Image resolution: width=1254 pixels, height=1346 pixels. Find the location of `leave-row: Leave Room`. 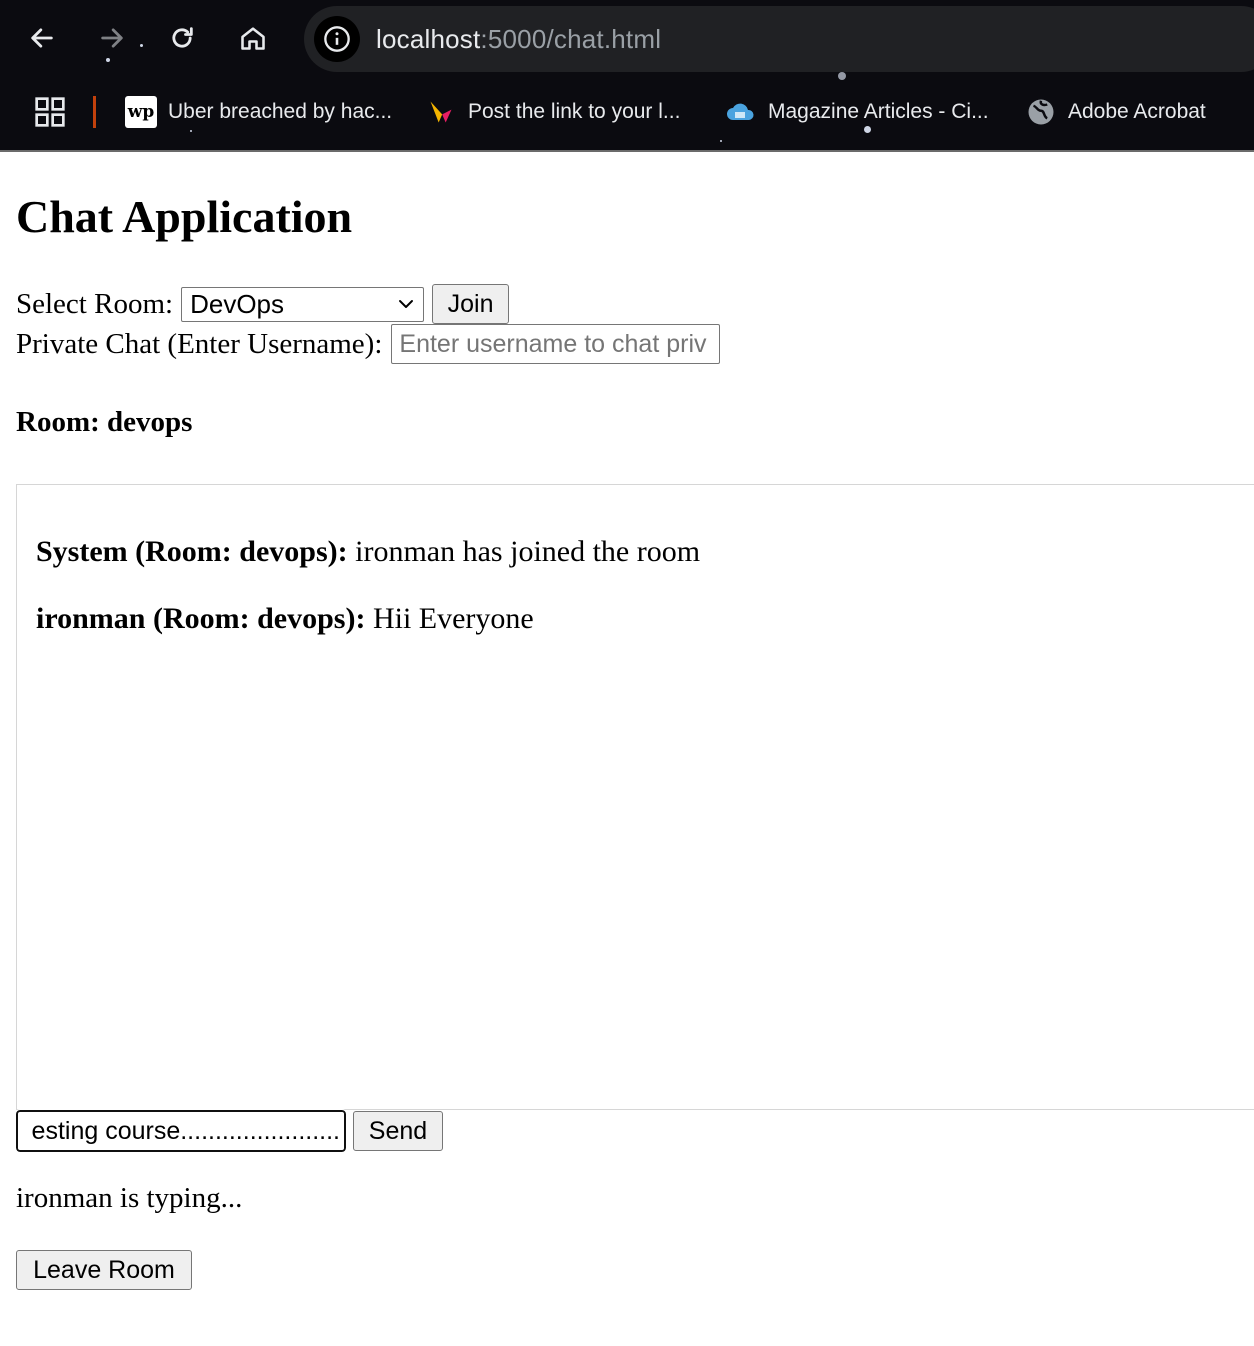

leave-row: Leave Room is located at coordinates (104, 1270).